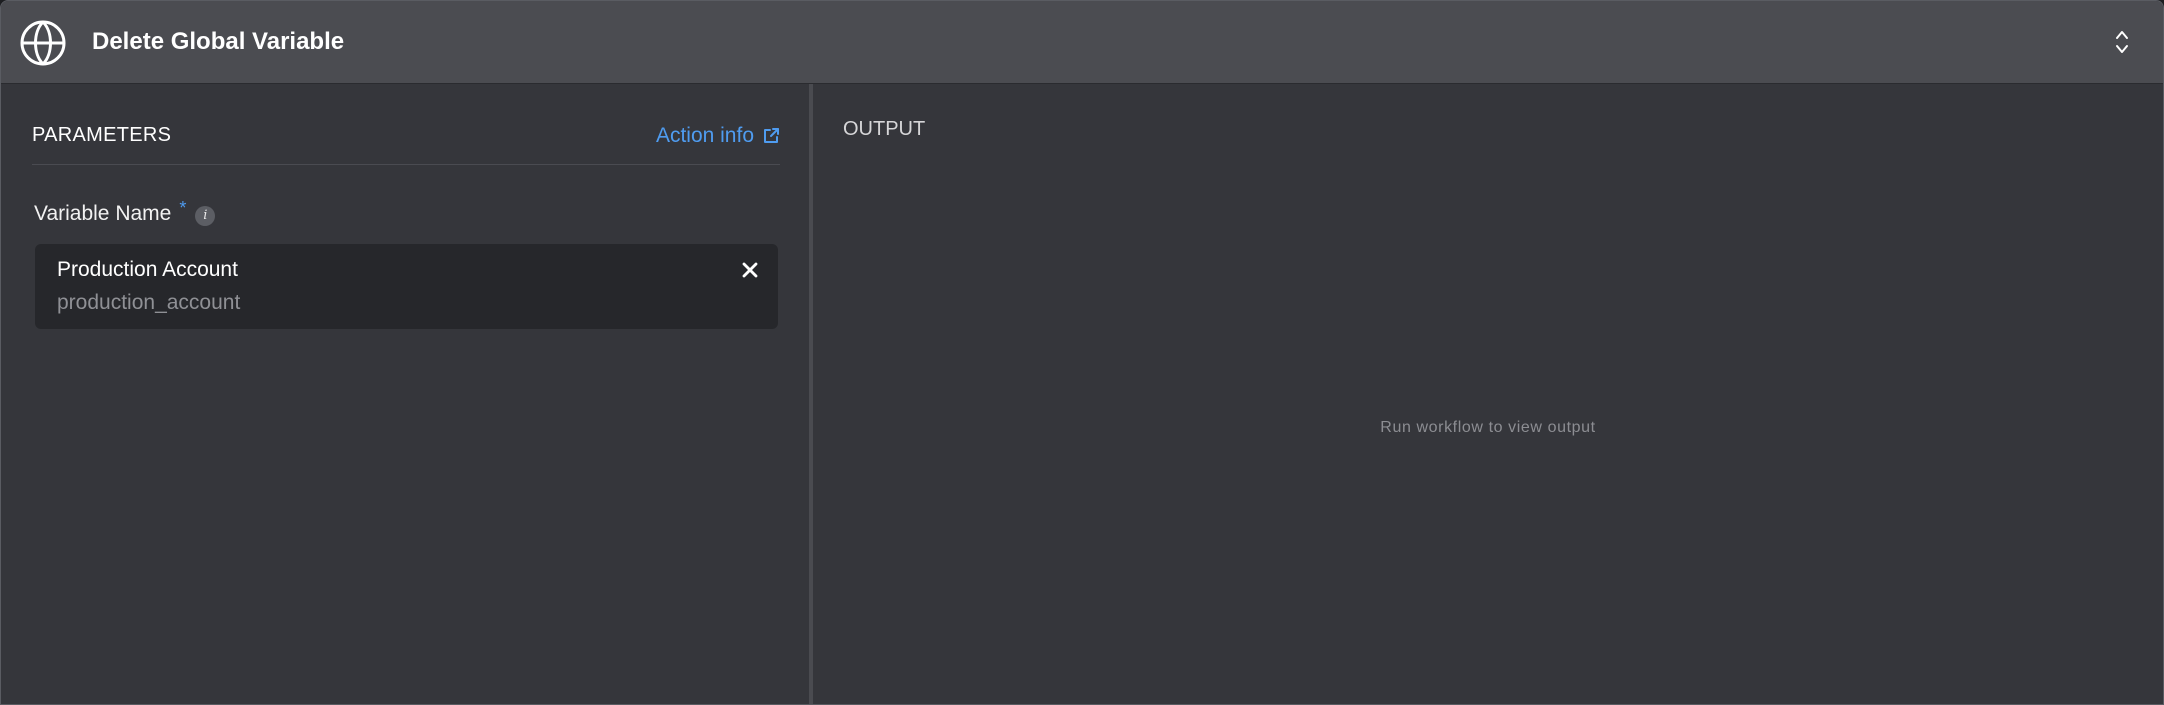  What do you see at coordinates (43, 43) in the screenshot?
I see `globe-icon` at bounding box center [43, 43].